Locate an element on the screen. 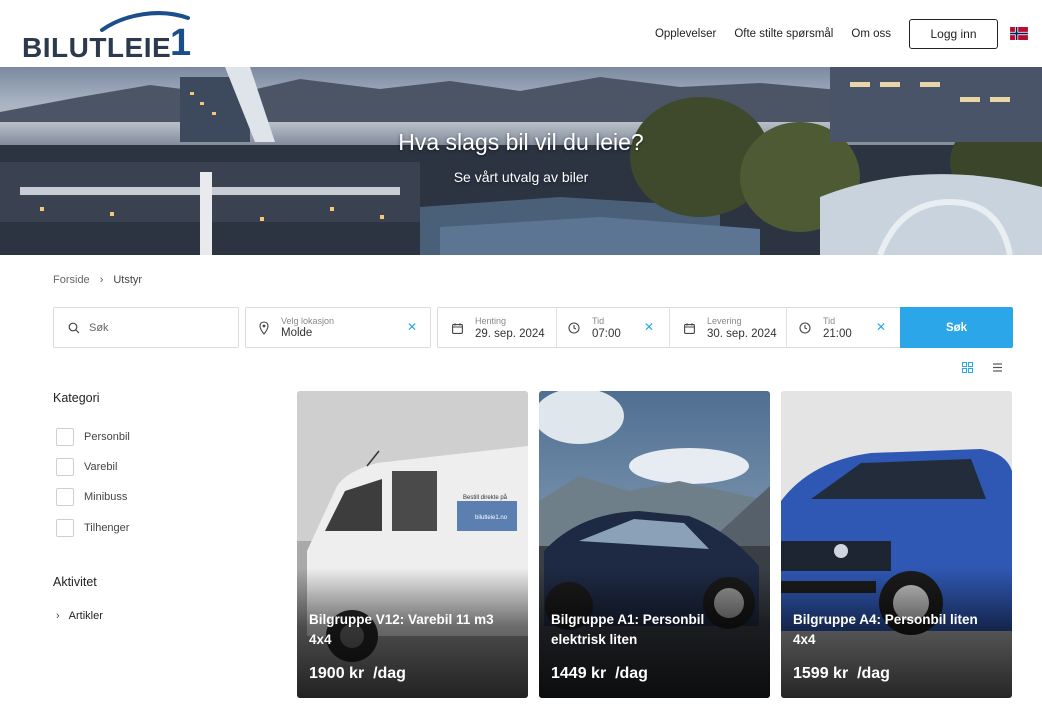 Image resolution: width=1042 pixels, height=705 pixels. return-clock-icon is located at coordinates (805, 328).